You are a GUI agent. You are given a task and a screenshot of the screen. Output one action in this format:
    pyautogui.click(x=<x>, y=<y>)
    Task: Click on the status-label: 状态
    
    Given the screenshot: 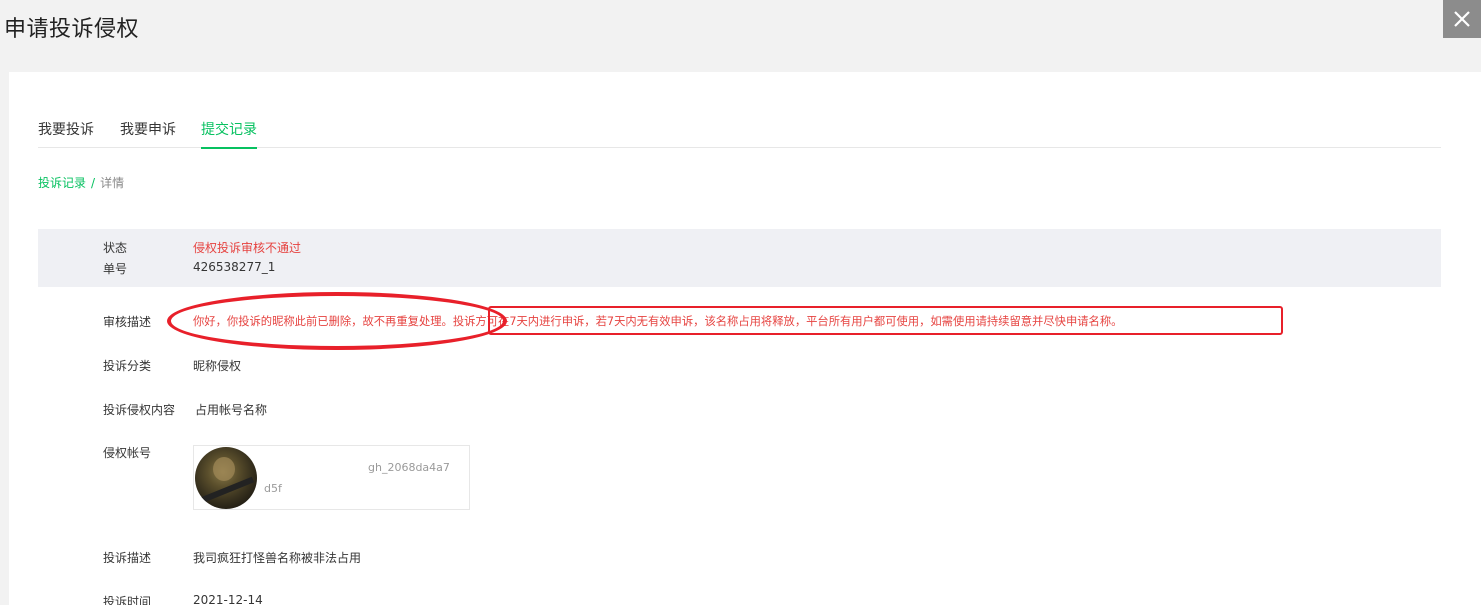 What is the action you would take?
    pyautogui.click(x=115, y=248)
    